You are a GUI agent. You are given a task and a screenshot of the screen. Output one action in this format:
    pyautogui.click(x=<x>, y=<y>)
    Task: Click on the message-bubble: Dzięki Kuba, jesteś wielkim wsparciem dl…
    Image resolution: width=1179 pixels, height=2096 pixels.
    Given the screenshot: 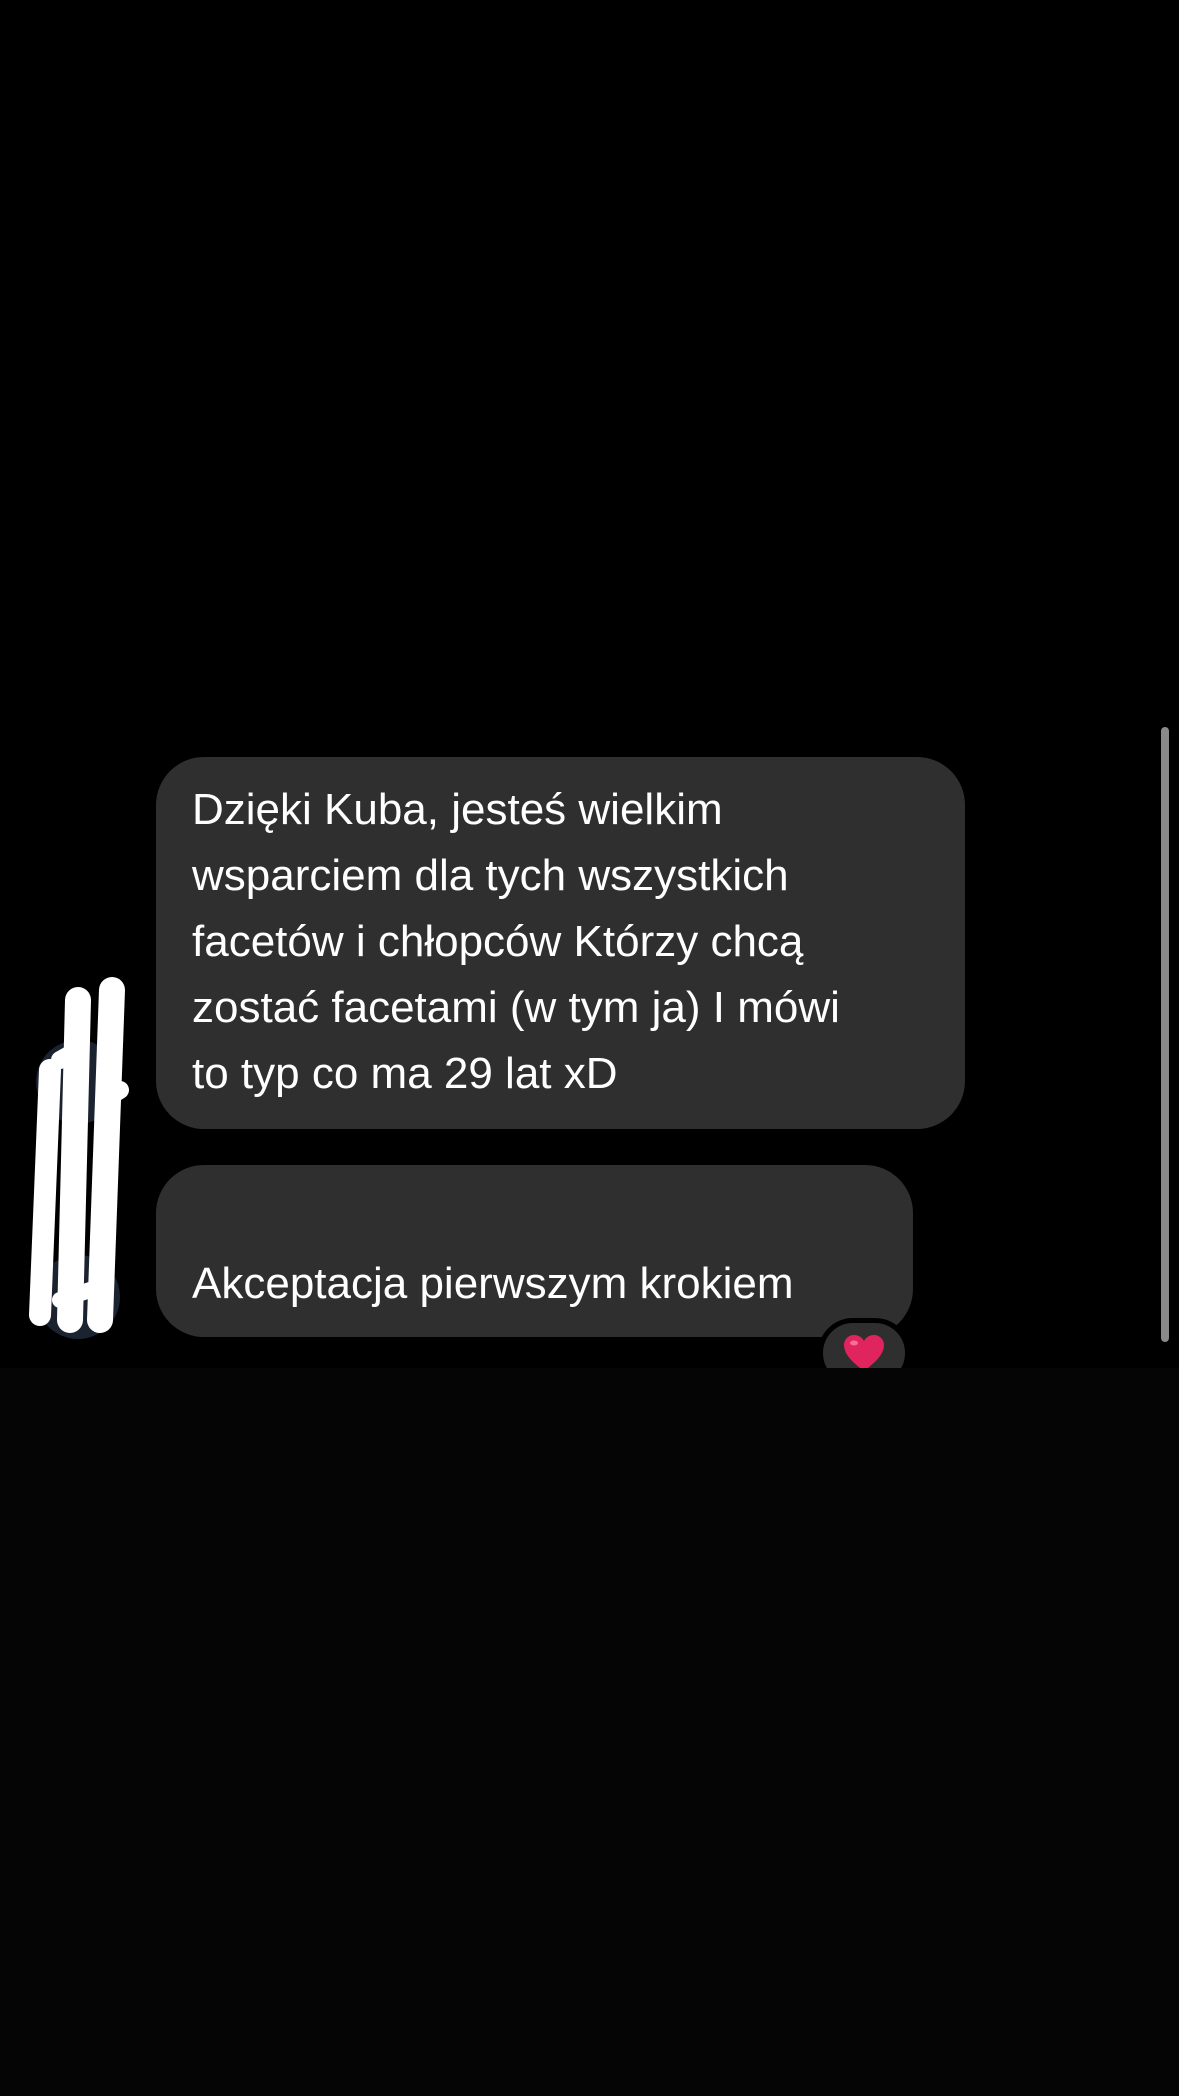 What is the action you would take?
    pyautogui.click(x=560, y=943)
    